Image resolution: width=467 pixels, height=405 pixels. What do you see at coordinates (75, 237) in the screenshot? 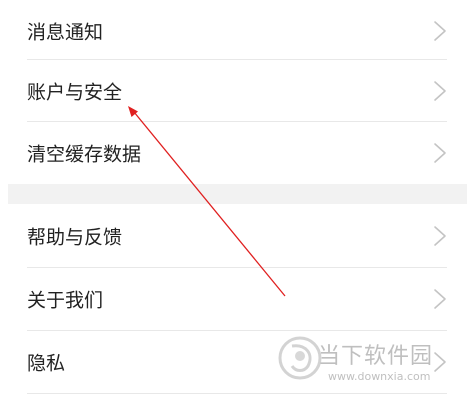
I see `settings-item-label: 帮助与反馈` at bounding box center [75, 237].